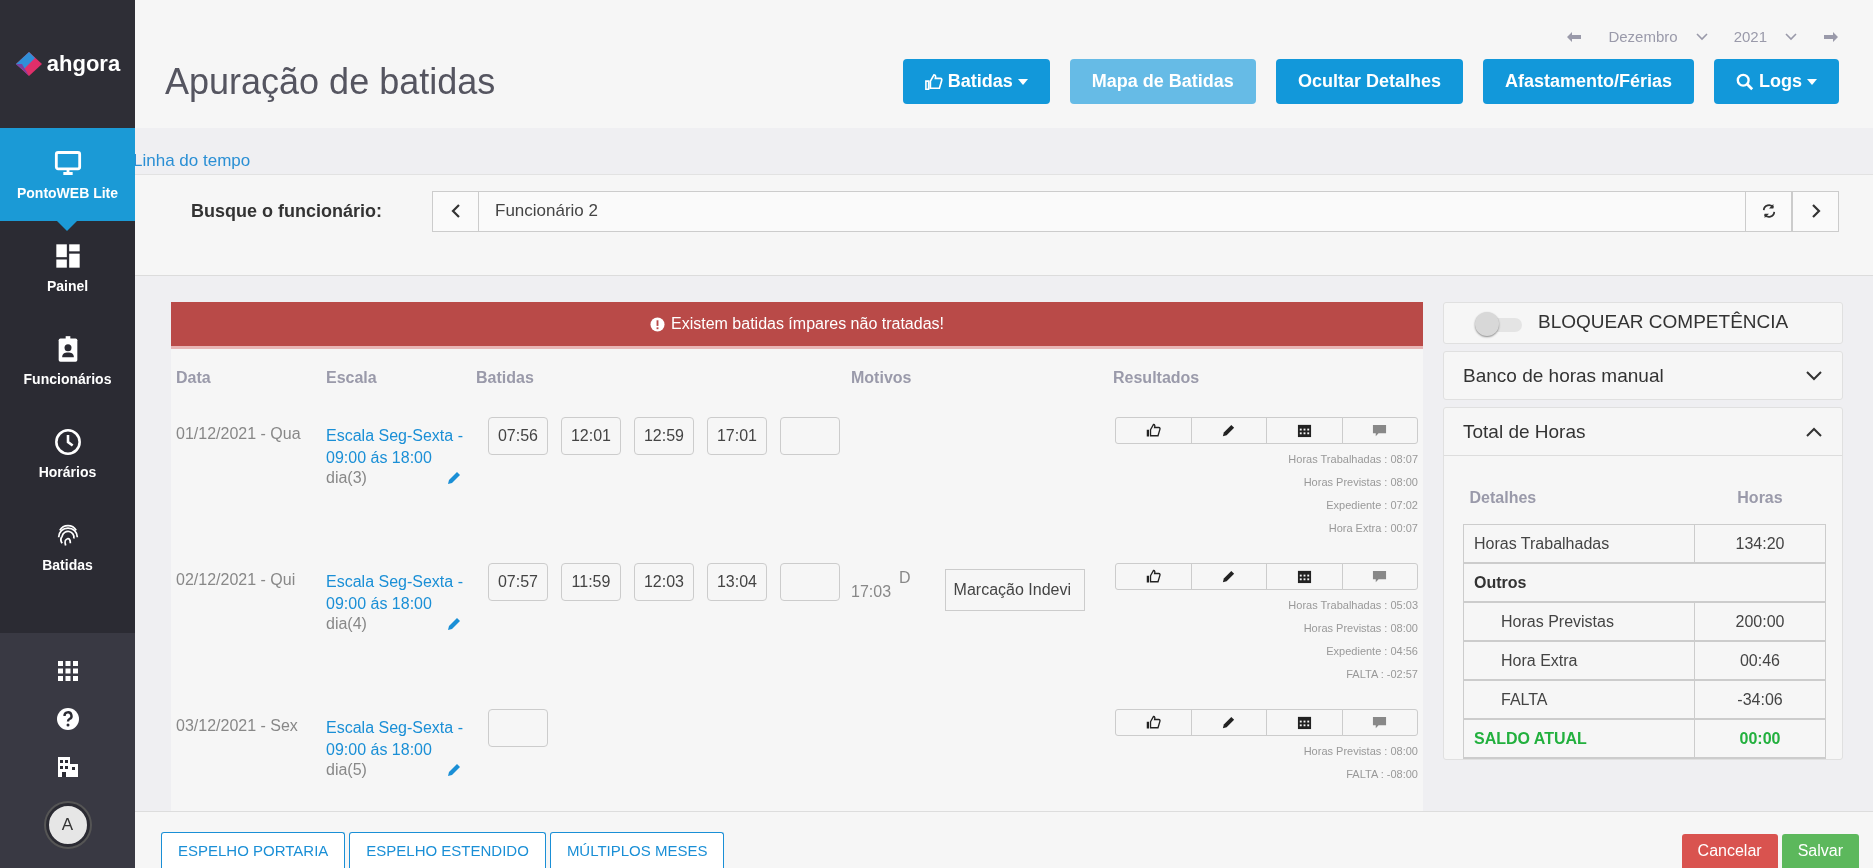 The width and height of the screenshot is (1873, 868). I want to click on column-header: Batidas, so click(505, 378).